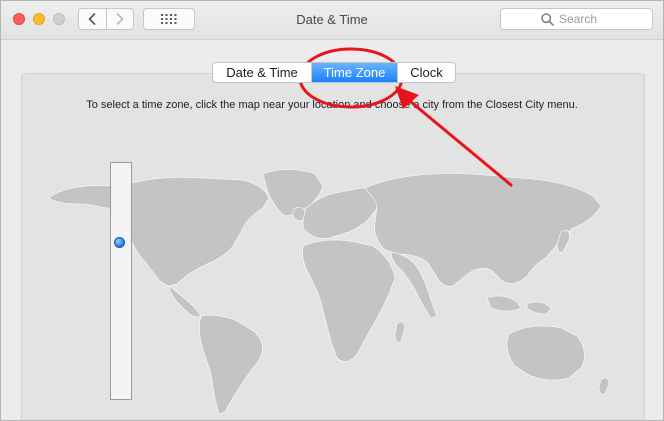 This screenshot has height=421, width=664. Describe the element at coordinates (426, 72) in the screenshot. I see `tab-clock: Clock` at that location.